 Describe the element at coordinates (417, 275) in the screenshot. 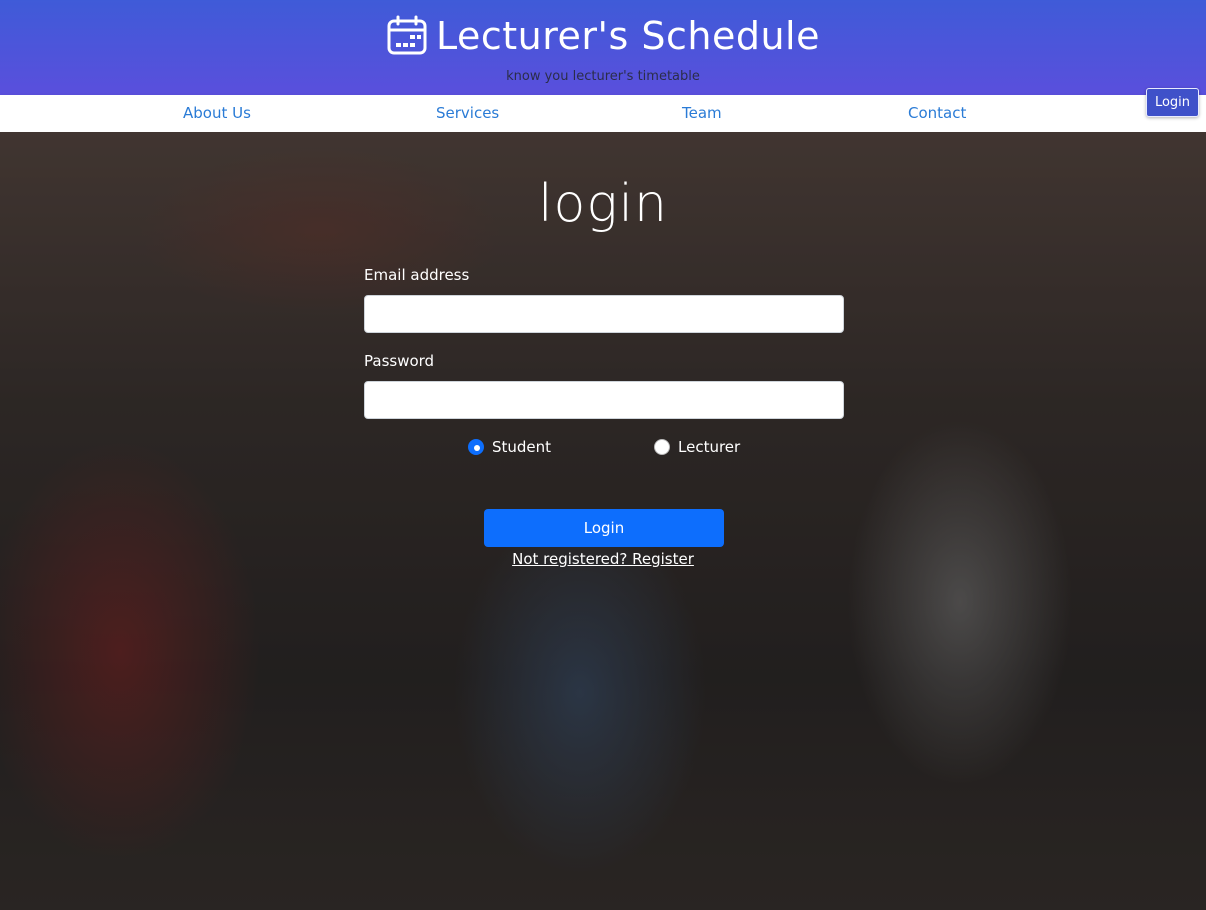

I see `email-label: Email address` at that location.